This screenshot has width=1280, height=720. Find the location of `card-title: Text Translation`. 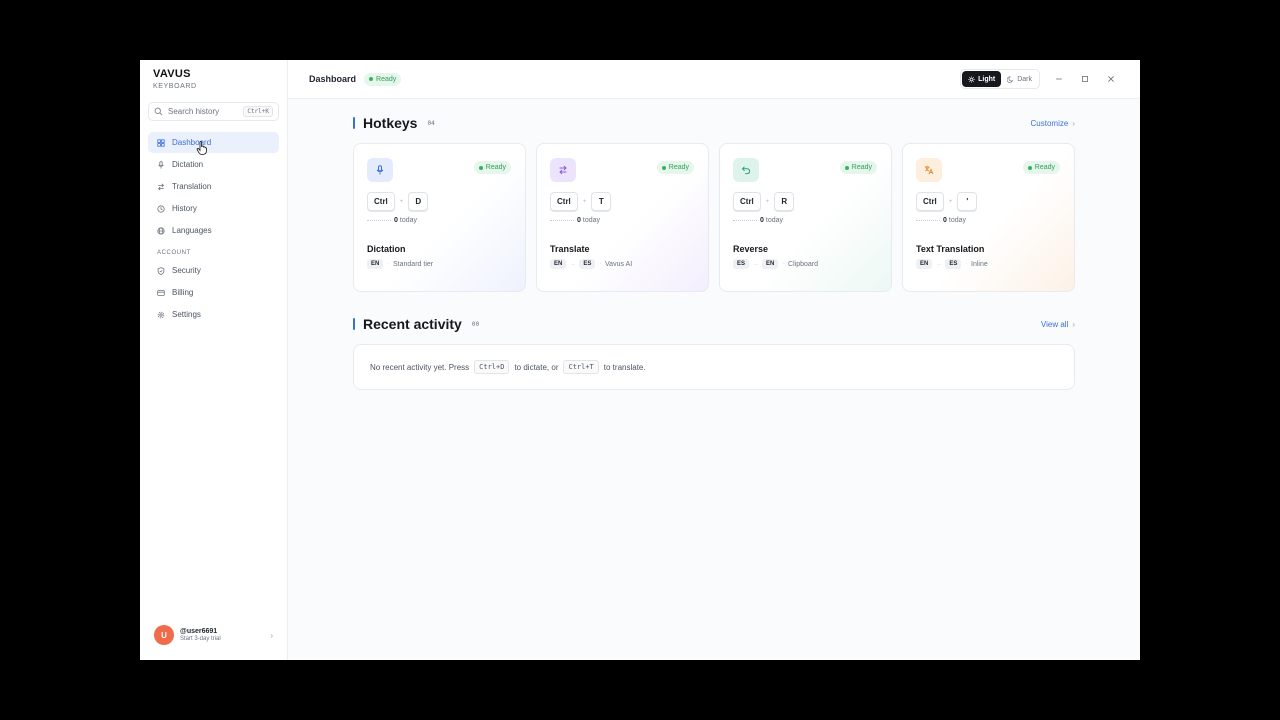

card-title: Text Translation is located at coordinates (950, 249).